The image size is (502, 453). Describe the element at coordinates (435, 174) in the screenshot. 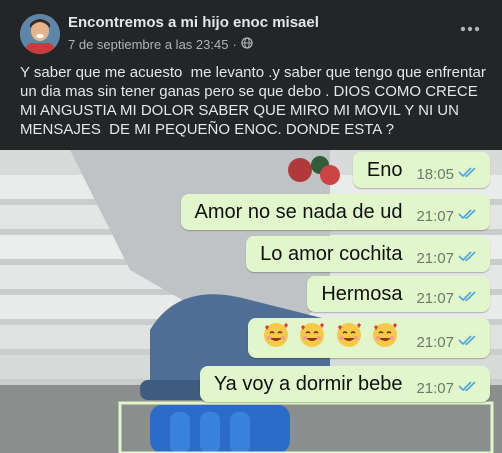

I see `chat-message-time: 18:05` at that location.